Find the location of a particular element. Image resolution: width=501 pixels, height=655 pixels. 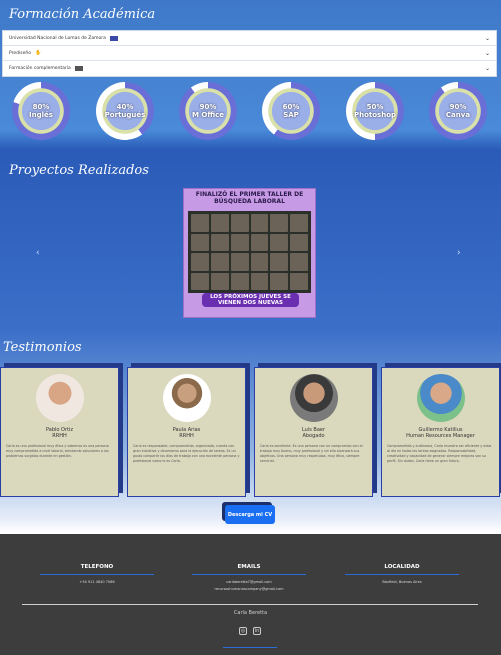

skill-office: 90% M Office is located at coordinates (208, 111).